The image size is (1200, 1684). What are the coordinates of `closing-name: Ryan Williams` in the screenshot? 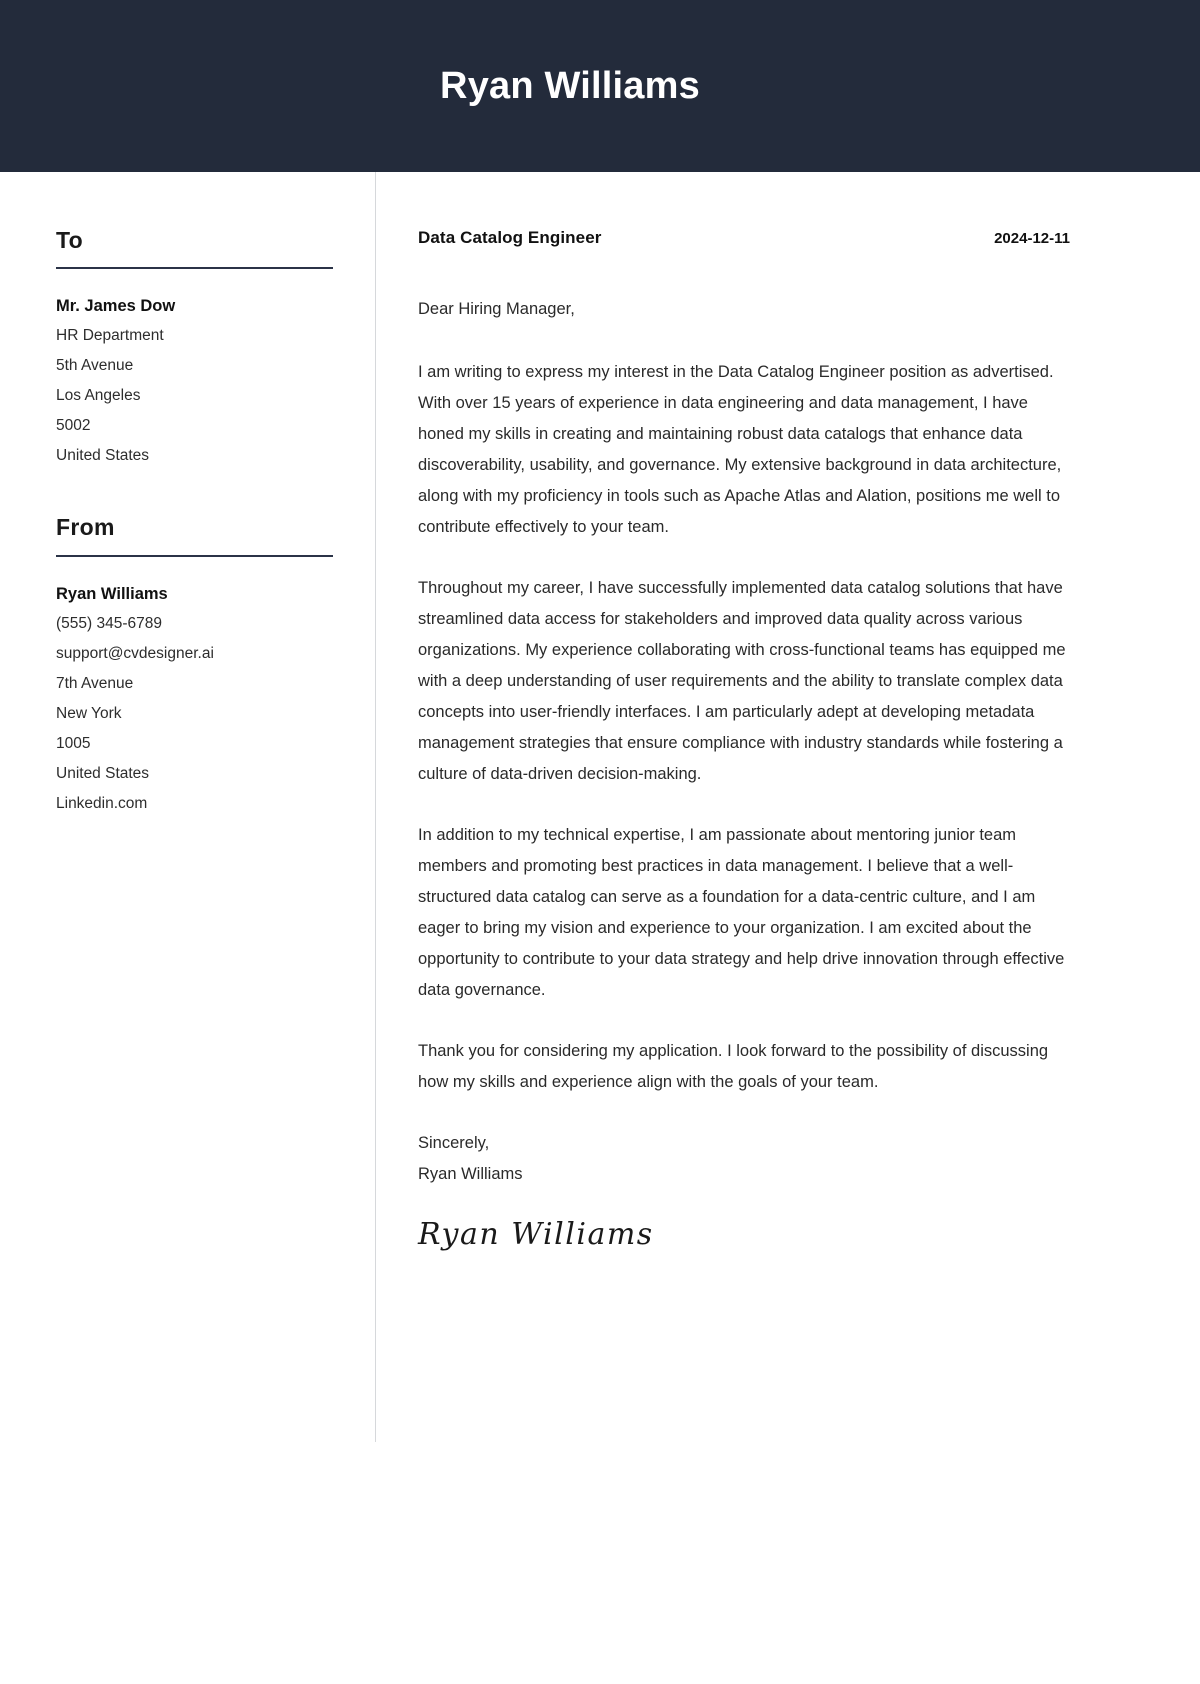 It's located at (470, 1174).